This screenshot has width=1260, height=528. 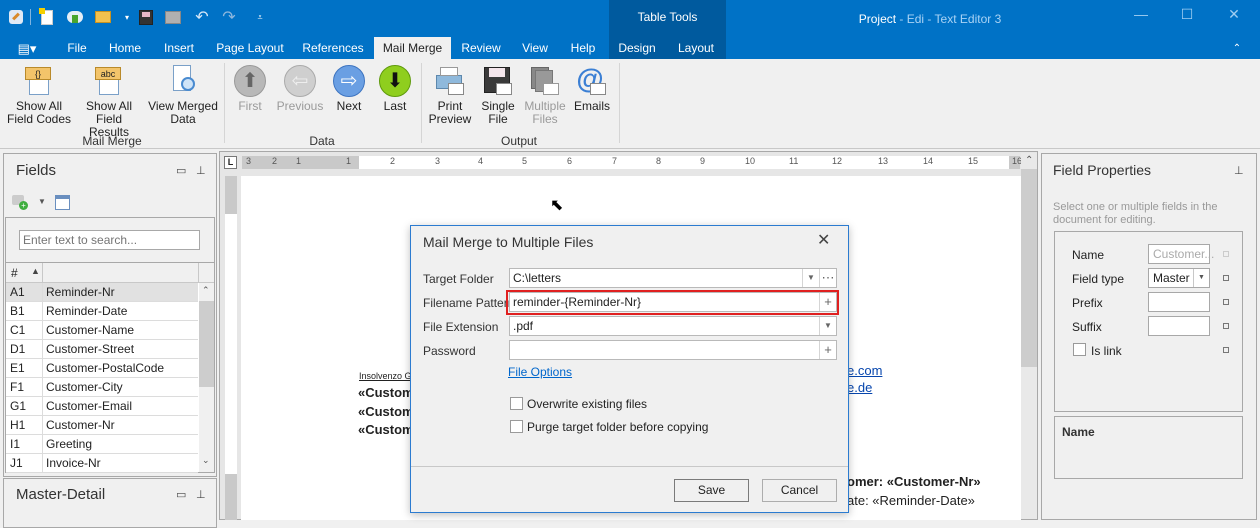 What do you see at coordinates (125, 49) in the screenshot?
I see `tab-home: Home` at bounding box center [125, 49].